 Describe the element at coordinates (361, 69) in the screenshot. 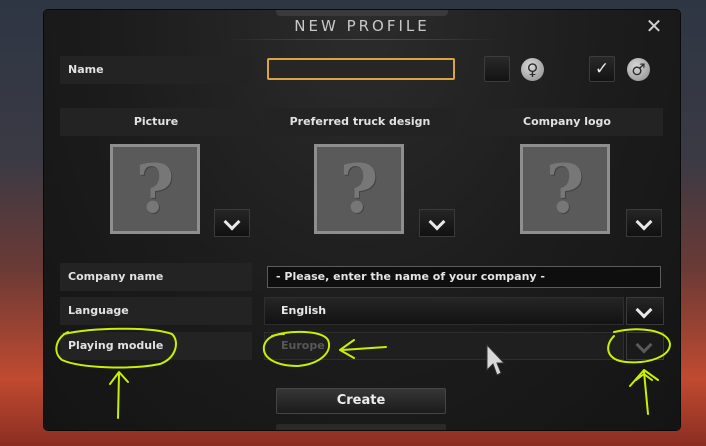

I see `name-input` at that location.